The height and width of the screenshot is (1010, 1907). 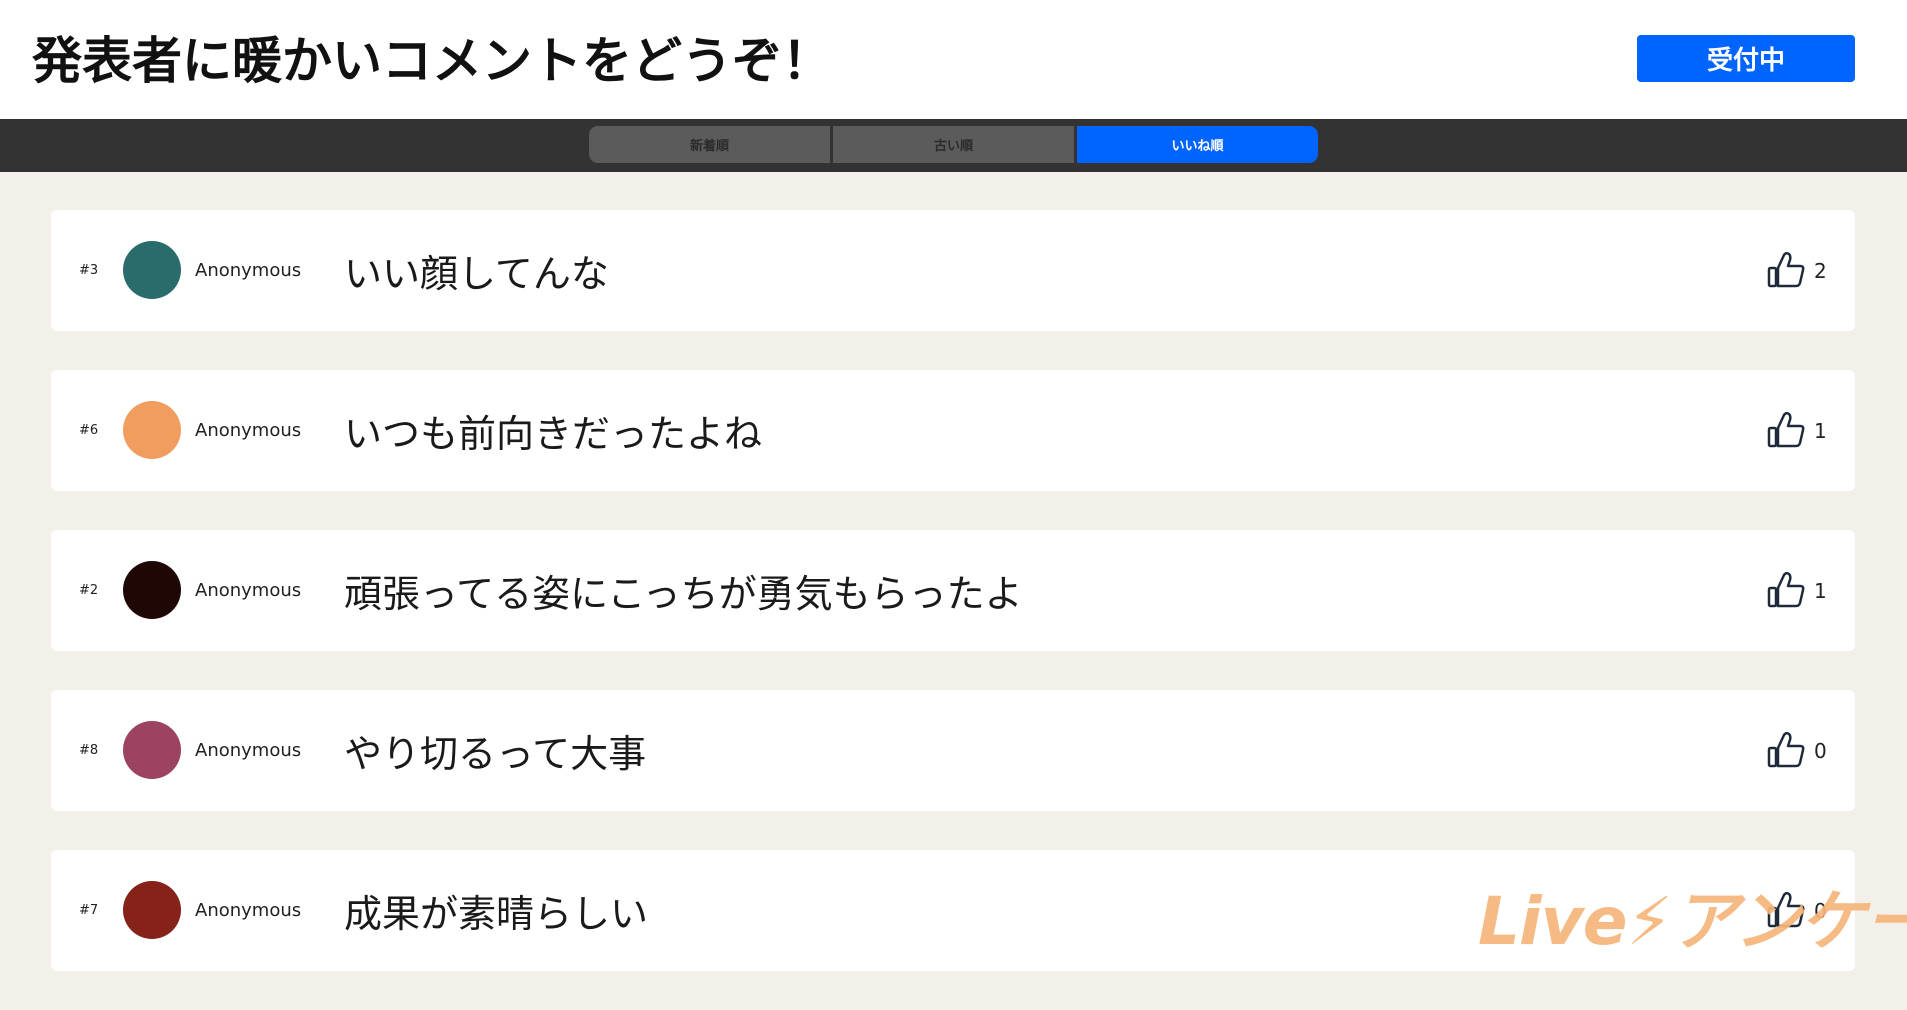 I want to click on like-count: 2, so click(x=1820, y=270).